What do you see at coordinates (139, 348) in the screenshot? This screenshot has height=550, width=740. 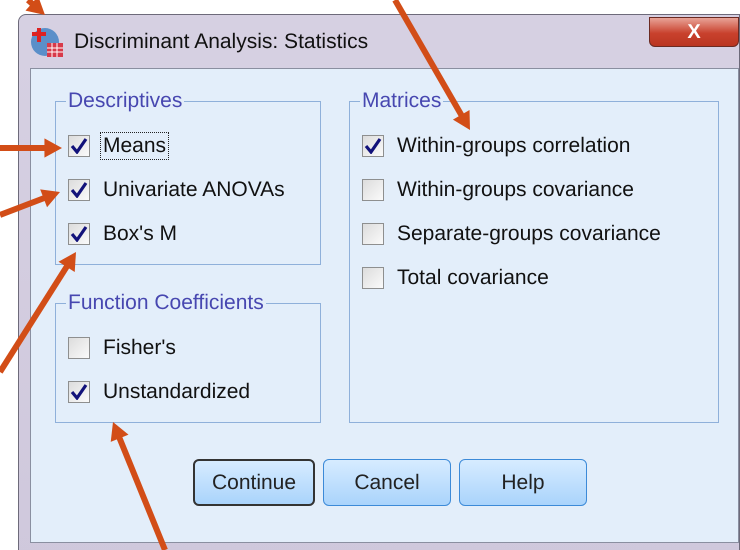 I see `checkbox-label: Fisher's` at bounding box center [139, 348].